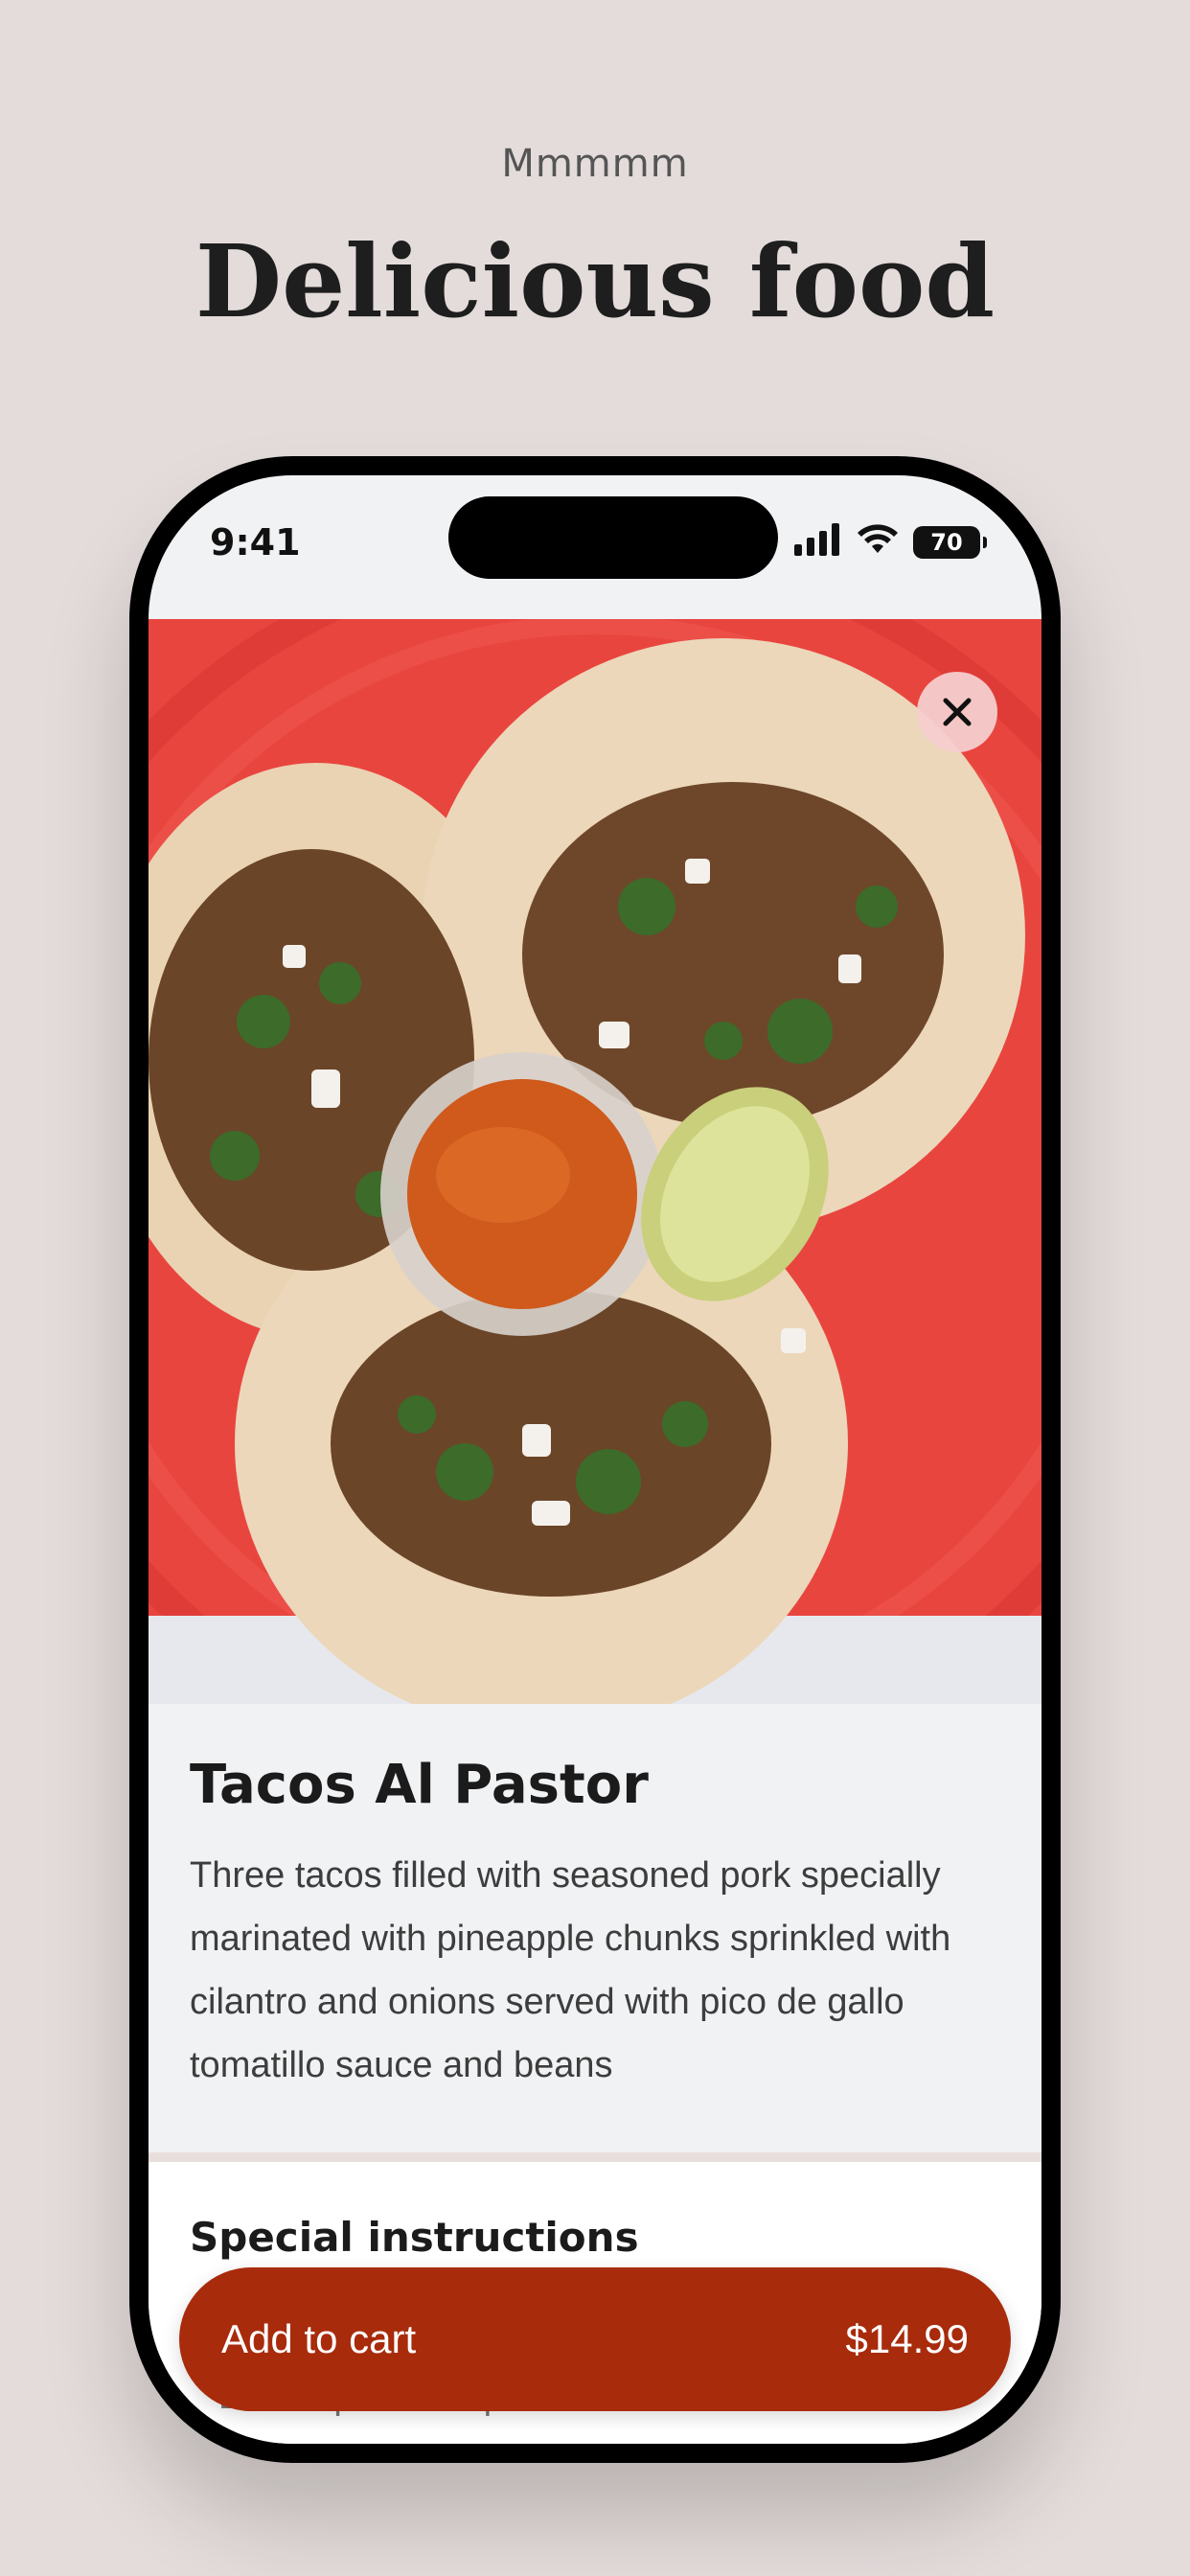 The width and height of the screenshot is (1190, 2576). What do you see at coordinates (256, 542) in the screenshot?
I see `status-time: 9:41` at bounding box center [256, 542].